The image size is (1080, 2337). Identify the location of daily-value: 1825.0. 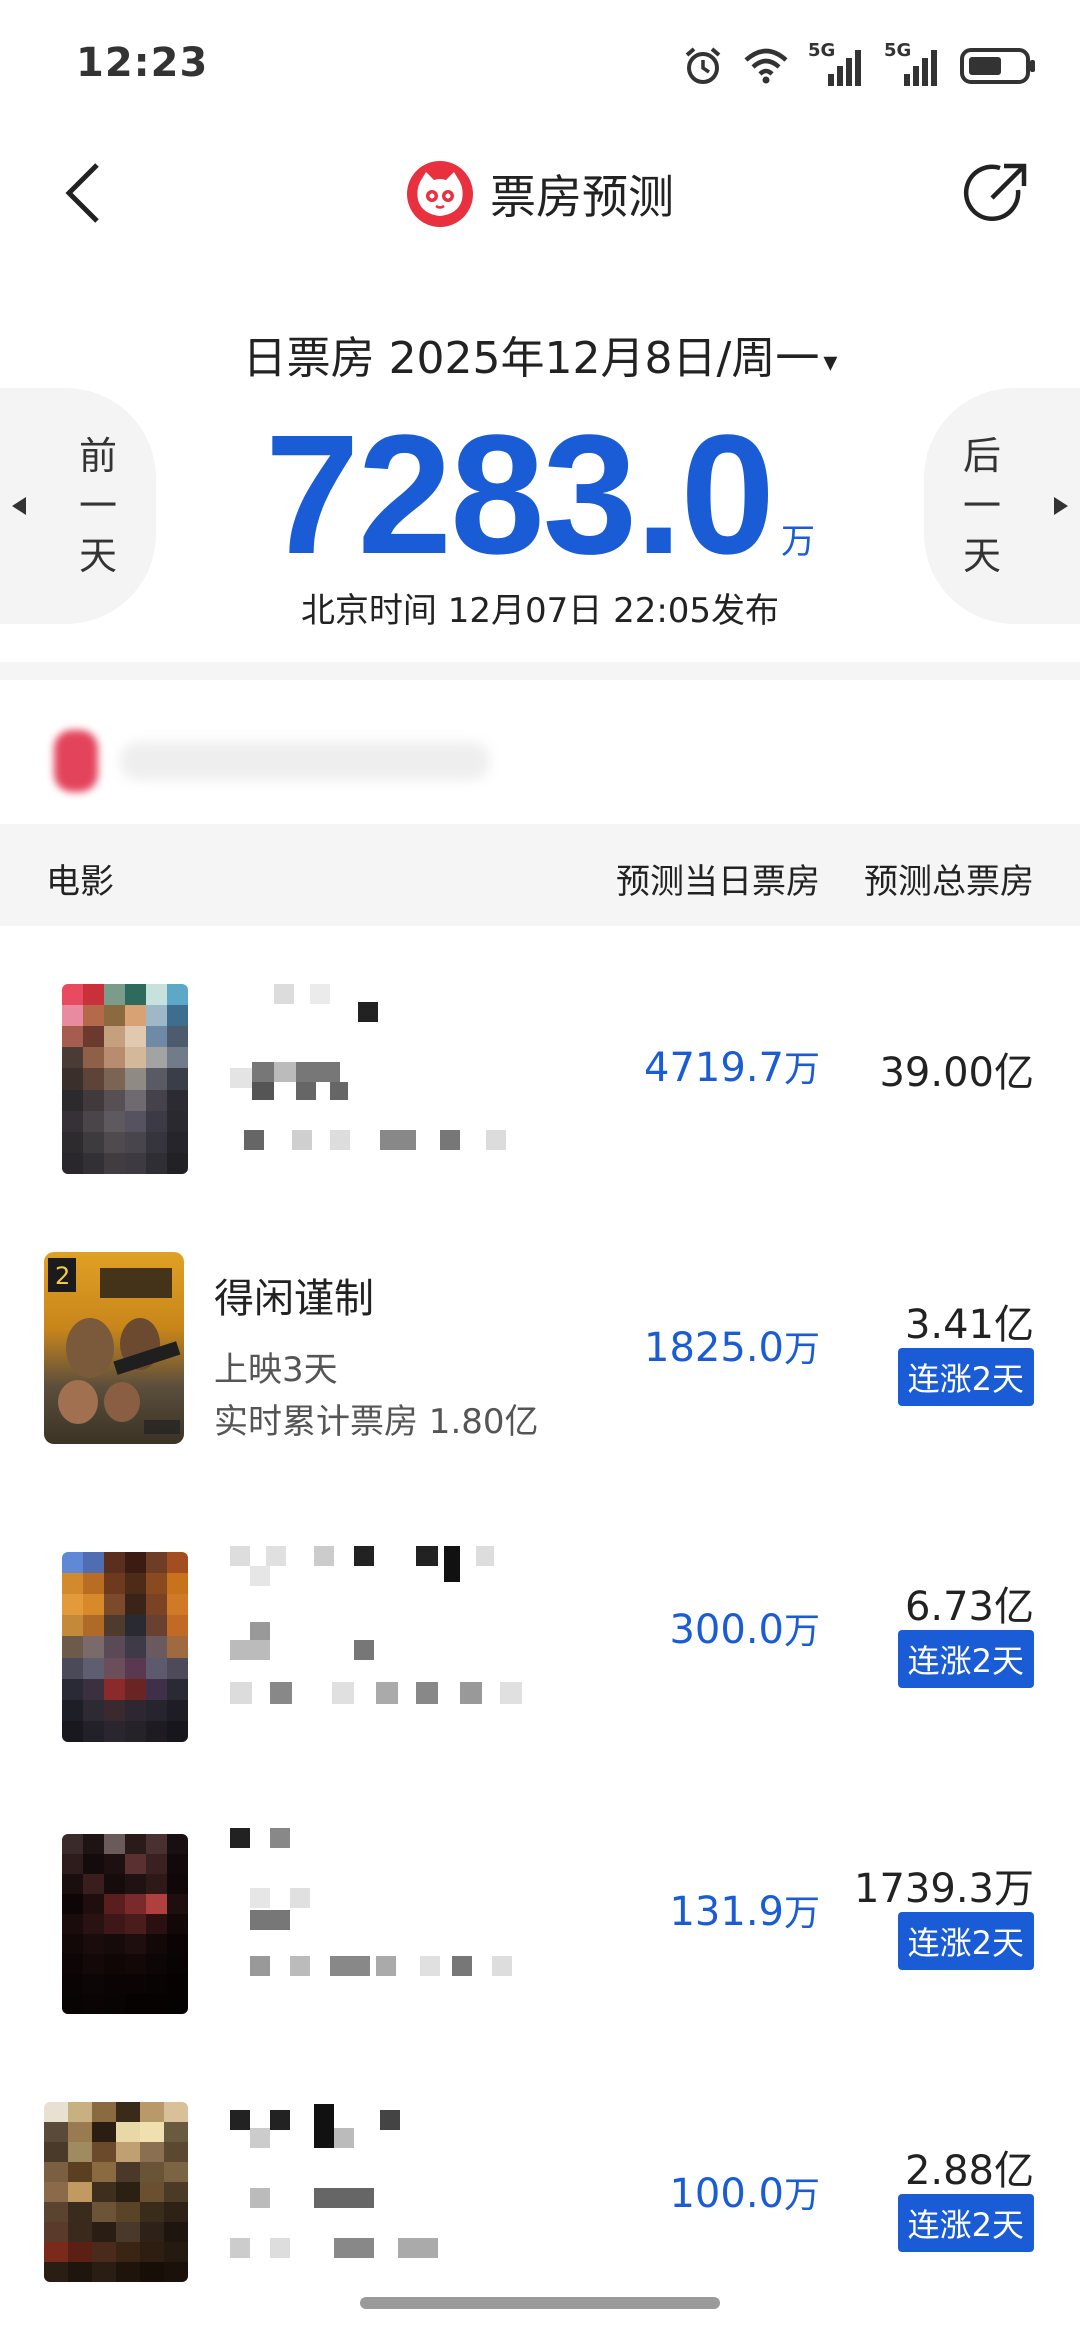
(714, 1348).